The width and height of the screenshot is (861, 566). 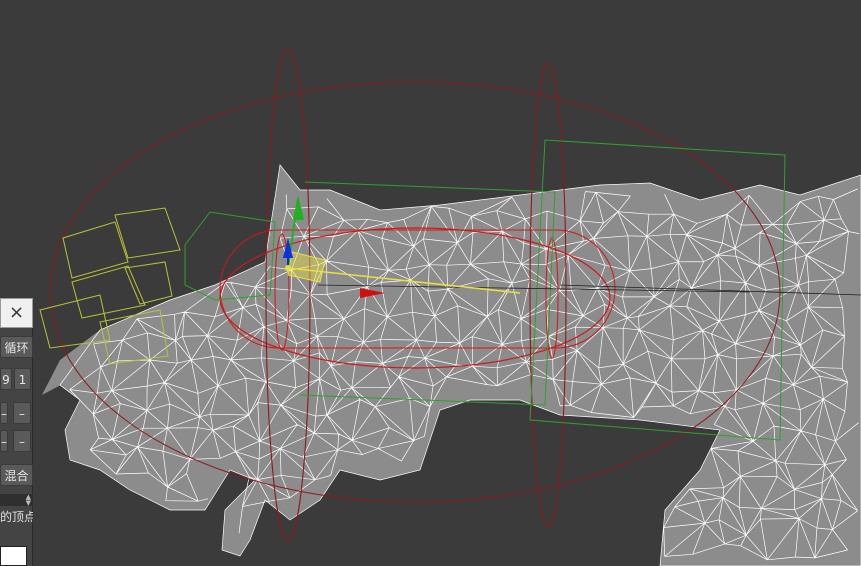 I want to click on color-swatch, so click(x=13, y=556).